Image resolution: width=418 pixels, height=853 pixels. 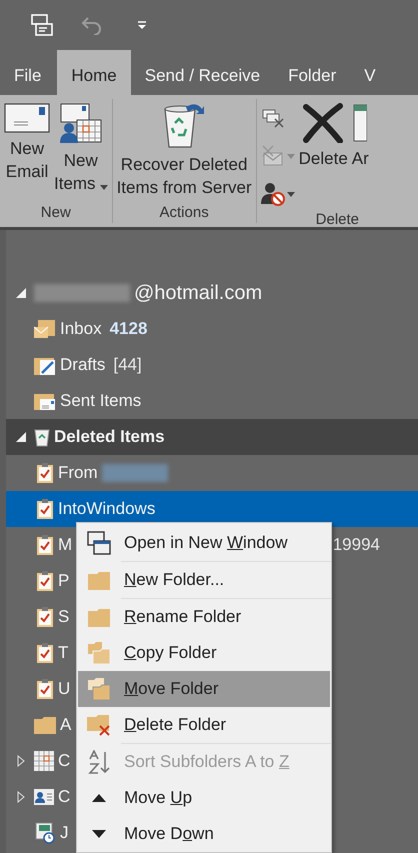 What do you see at coordinates (63, 653) in the screenshot?
I see `folder-name: T` at bounding box center [63, 653].